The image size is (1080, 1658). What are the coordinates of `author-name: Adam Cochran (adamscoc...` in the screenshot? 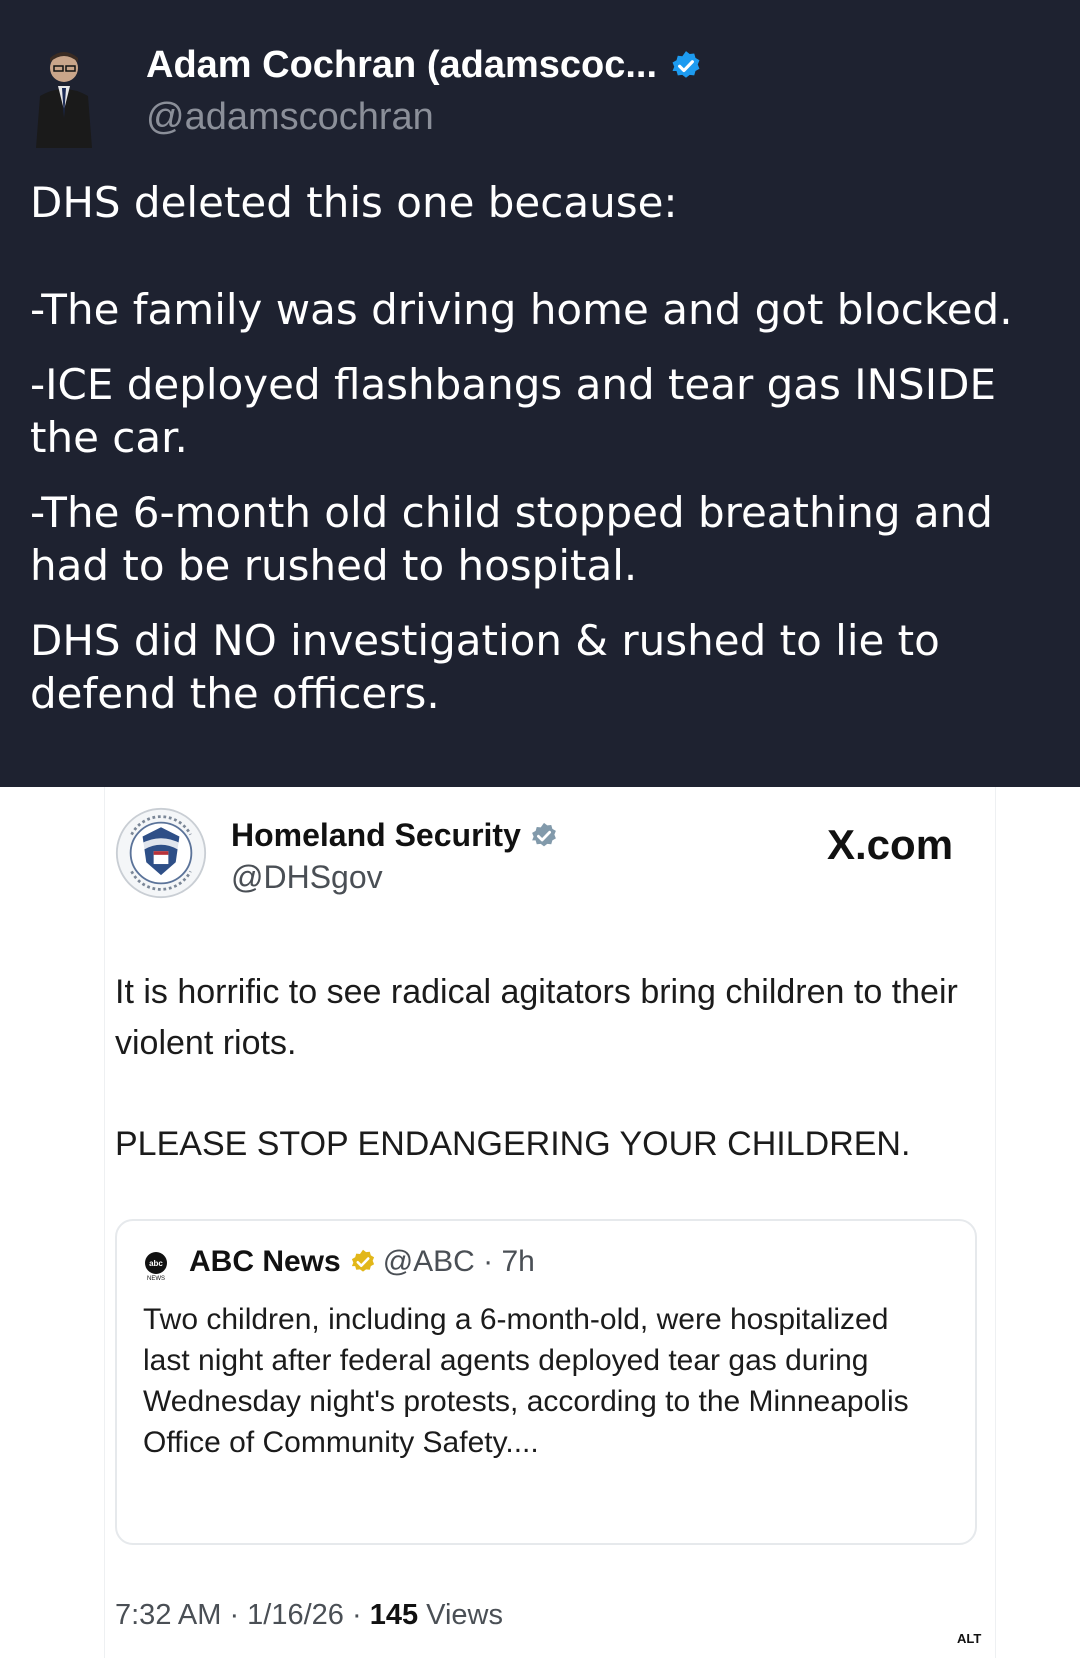 It's located at (424, 65).